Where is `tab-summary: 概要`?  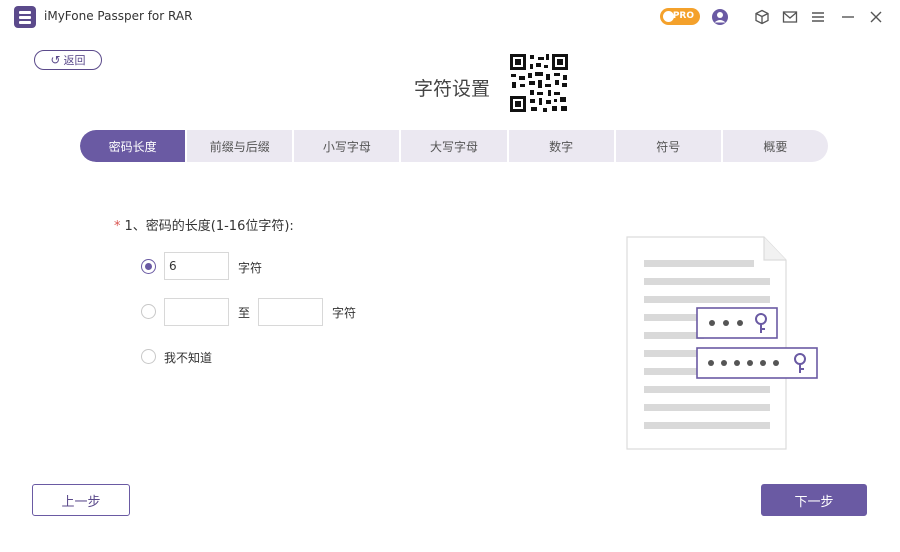 tab-summary: 概要 is located at coordinates (775, 146).